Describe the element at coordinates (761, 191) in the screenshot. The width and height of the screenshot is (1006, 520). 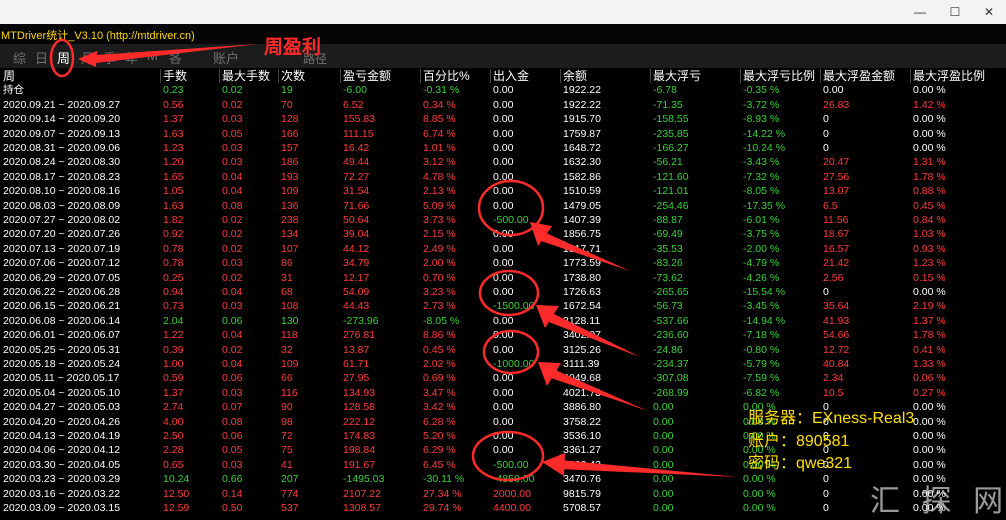
I see `cell-max-drawdown-pct: -8.05 %` at that location.